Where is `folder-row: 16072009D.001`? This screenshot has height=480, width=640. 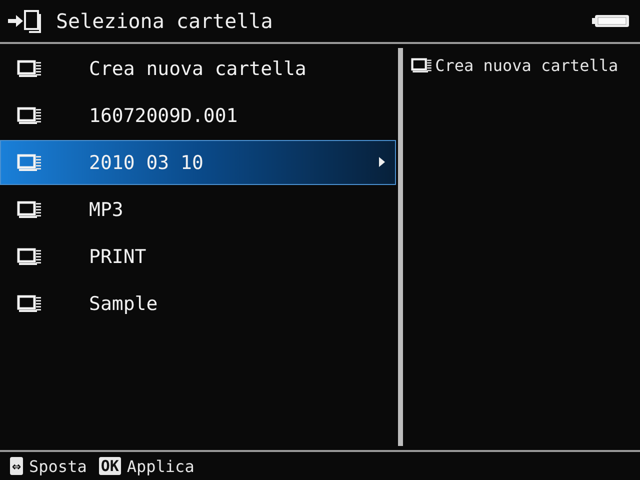 folder-row: 16072009D.001 is located at coordinates (198, 115).